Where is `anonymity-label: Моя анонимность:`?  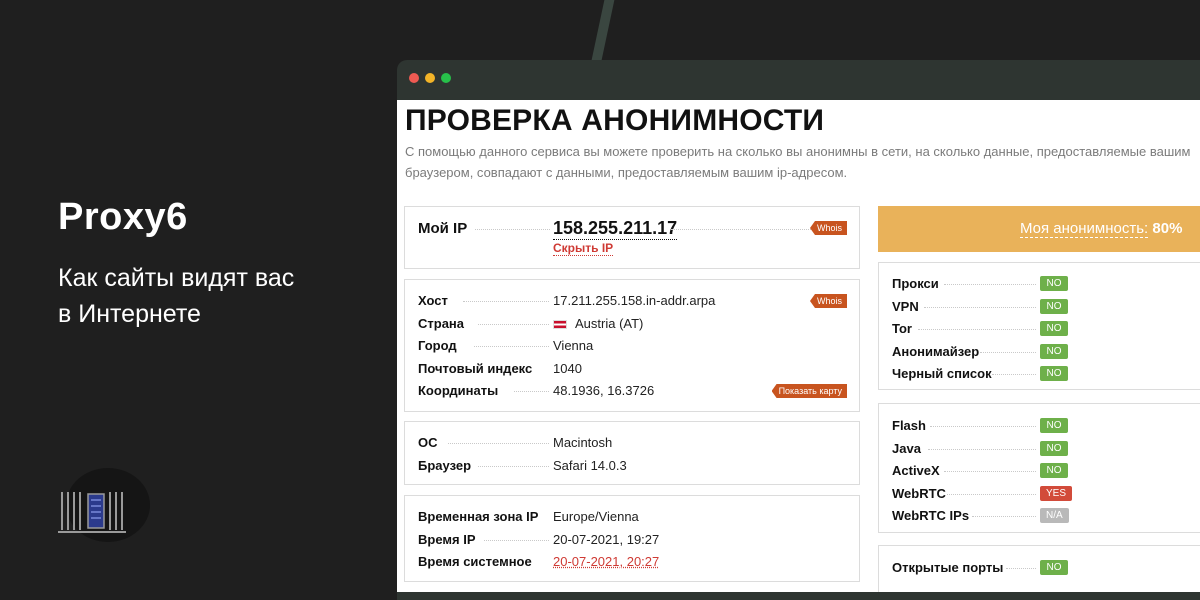 anonymity-label: Моя анонимность: is located at coordinates (1084, 229).